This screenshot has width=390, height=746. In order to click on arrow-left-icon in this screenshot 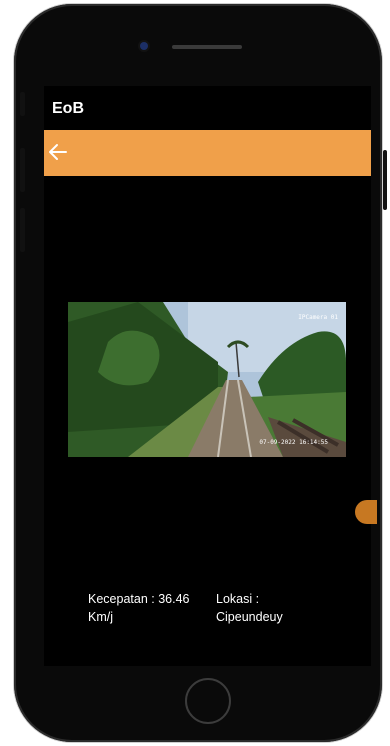, I will do `click(58, 152)`.